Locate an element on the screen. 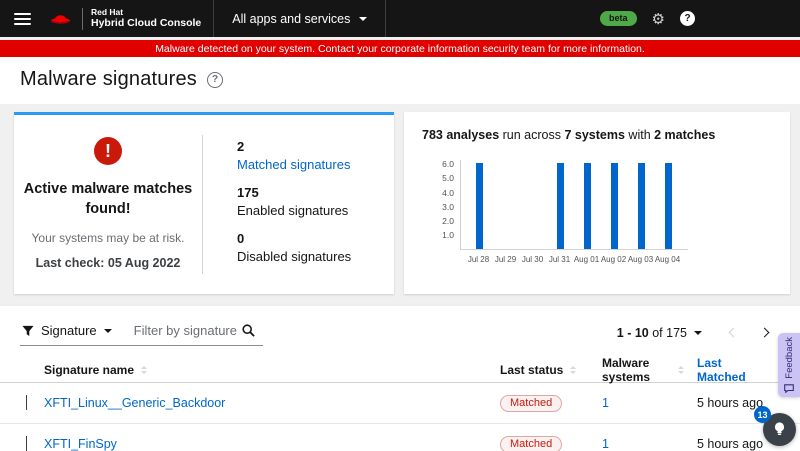 This screenshot has width=800, height=451. stat-disabled: 0 Disabled signatures is located at coordinates (294, 247).